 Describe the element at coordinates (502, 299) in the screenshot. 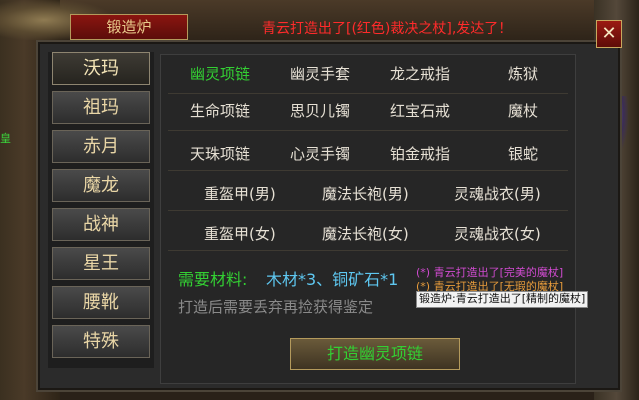

I see `chat-tooltip: 锻造炉:青云打造出了[精制的魔杖]` at that location.